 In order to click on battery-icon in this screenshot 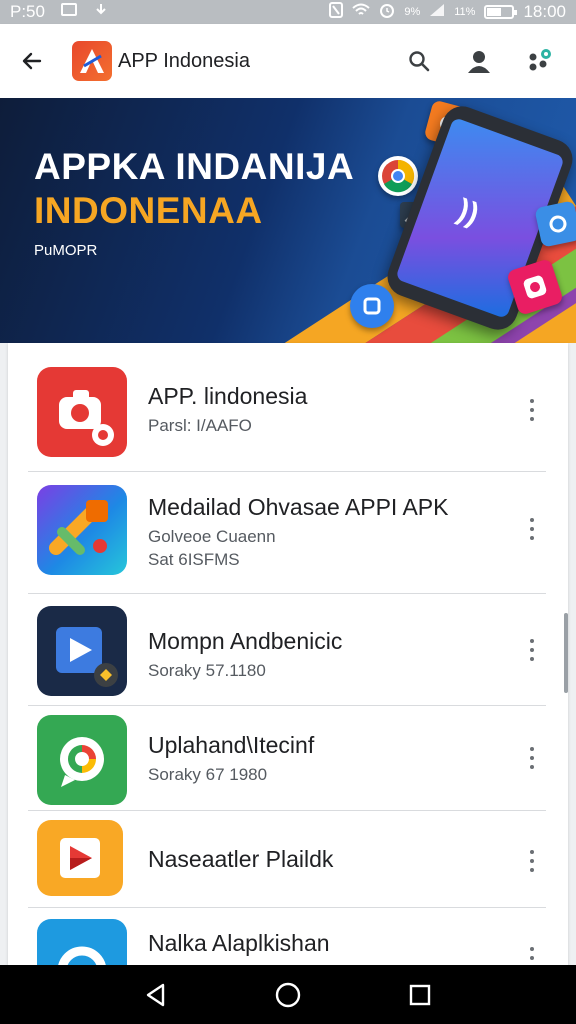, I will do `click(501, 12)`.